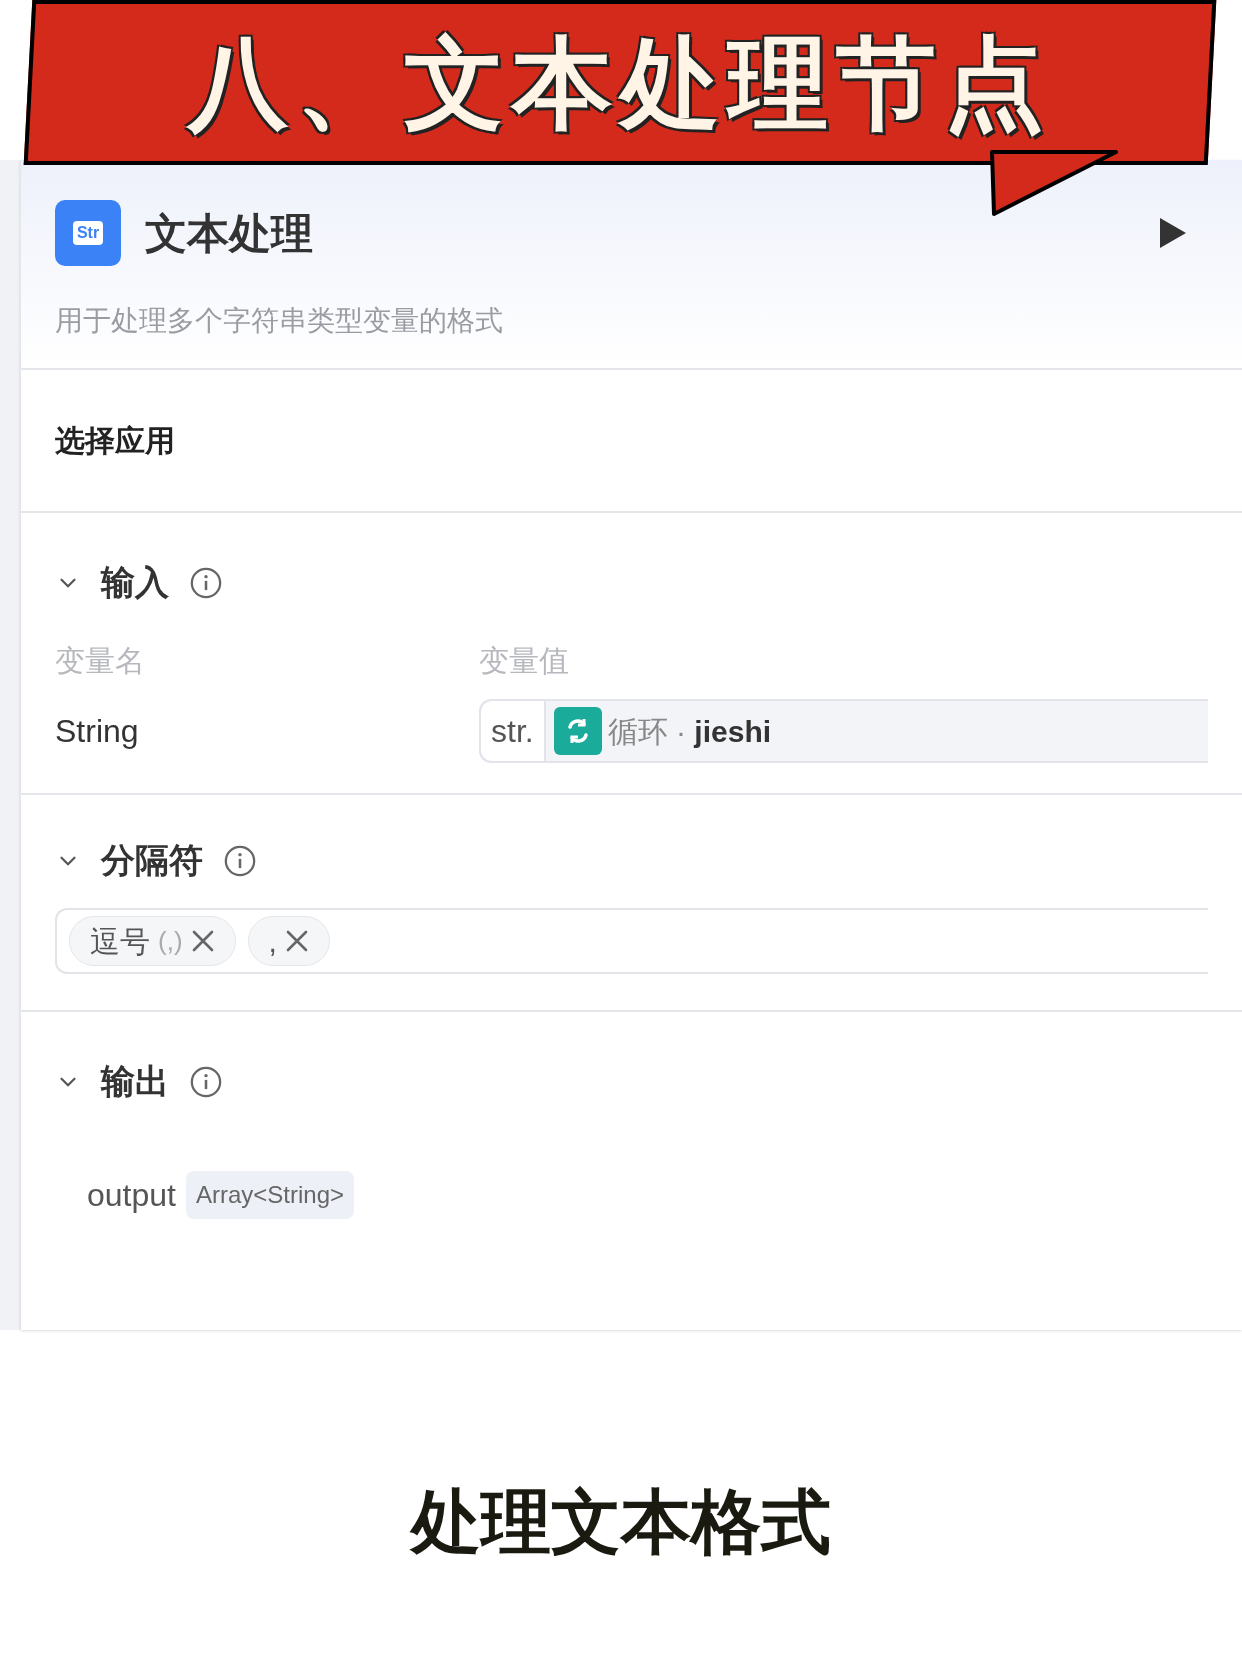 This screenshot has width=1242, height=1656. What do you see at coordinates (270, 1195) in the screenshot?
I see `type-tag: Array<String>` at bounding box center [270, 1195].